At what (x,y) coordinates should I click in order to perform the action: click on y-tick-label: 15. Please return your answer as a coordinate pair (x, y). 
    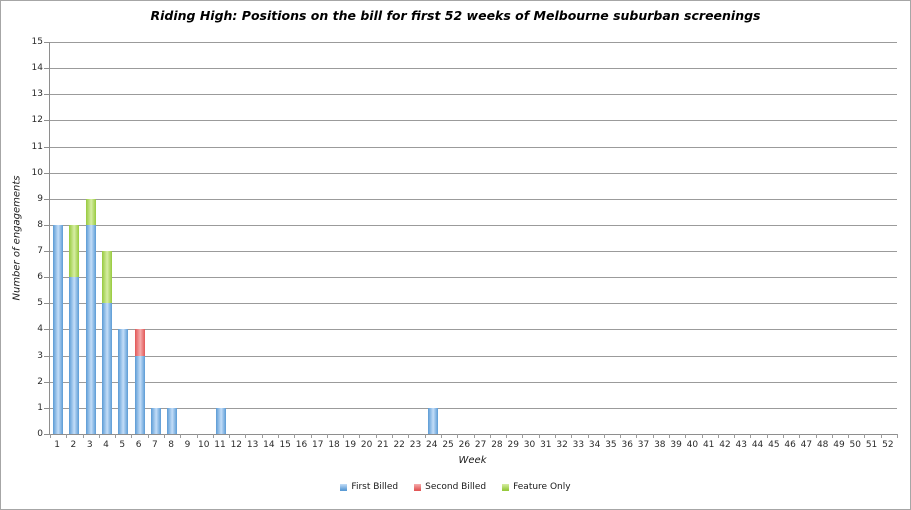
    Looking at the image, I should click on (37, 42).